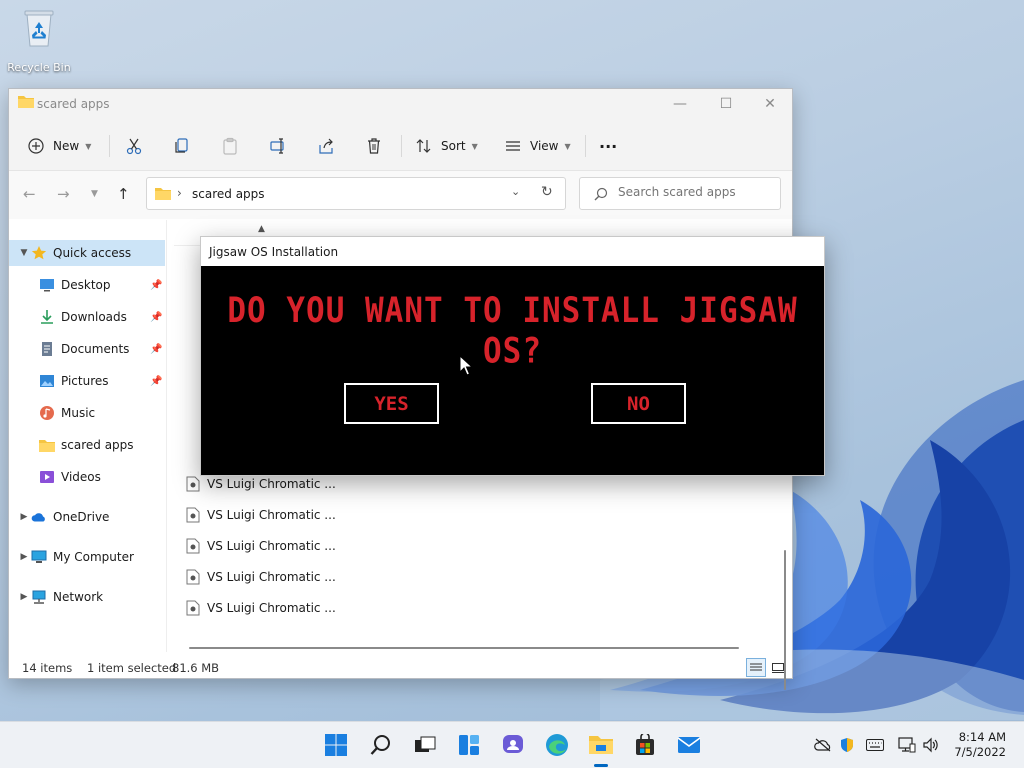 The width and height of the screenshot is (1024, 768). What do you see at coordinates (537, 146) in the screenshot?
I see `view-button: View ▼` at bounding box center [537, 146].